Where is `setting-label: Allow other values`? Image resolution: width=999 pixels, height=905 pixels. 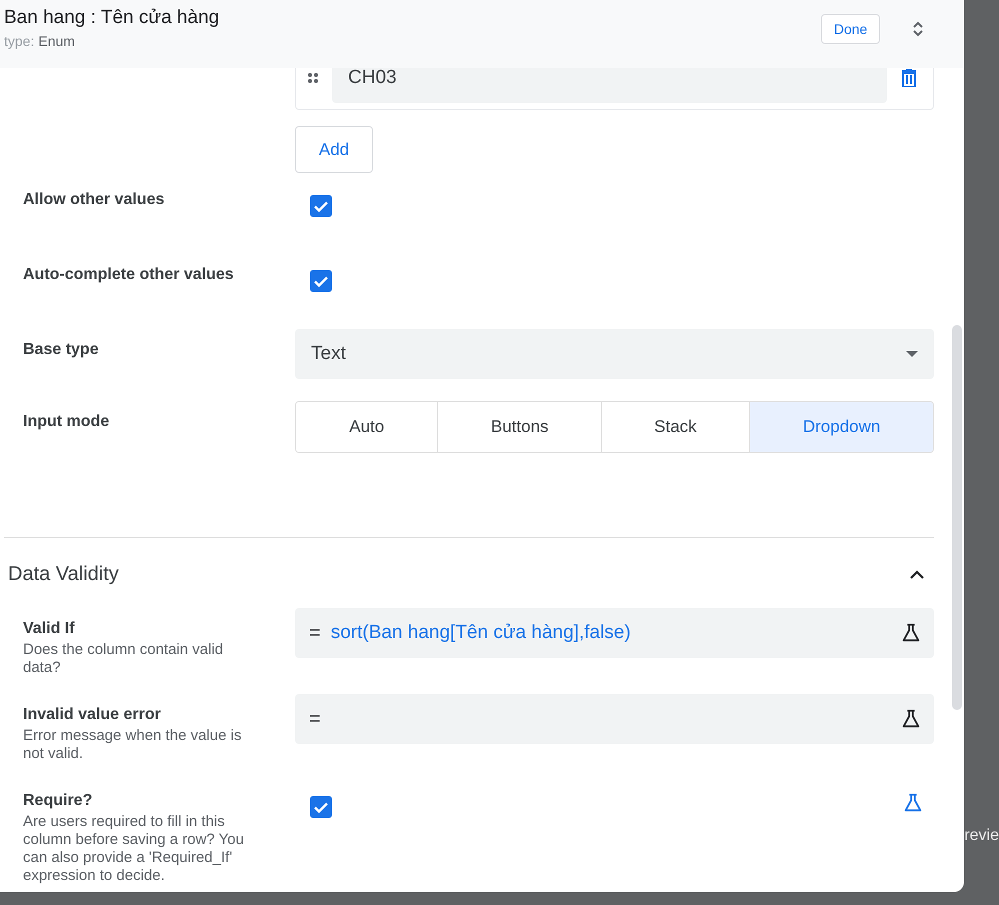 setting-label: Allow other values is located at coordinates (94, 200).